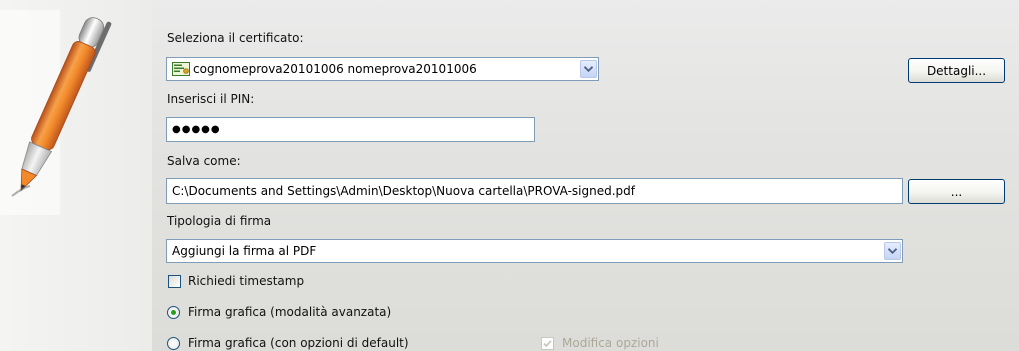 The image size is (1019, 351). Describe the element at coordinates (298, 343) in the screenshot. I see `radio-graphic-default-label: Firma grafica (con opzioni di default)` at that location.